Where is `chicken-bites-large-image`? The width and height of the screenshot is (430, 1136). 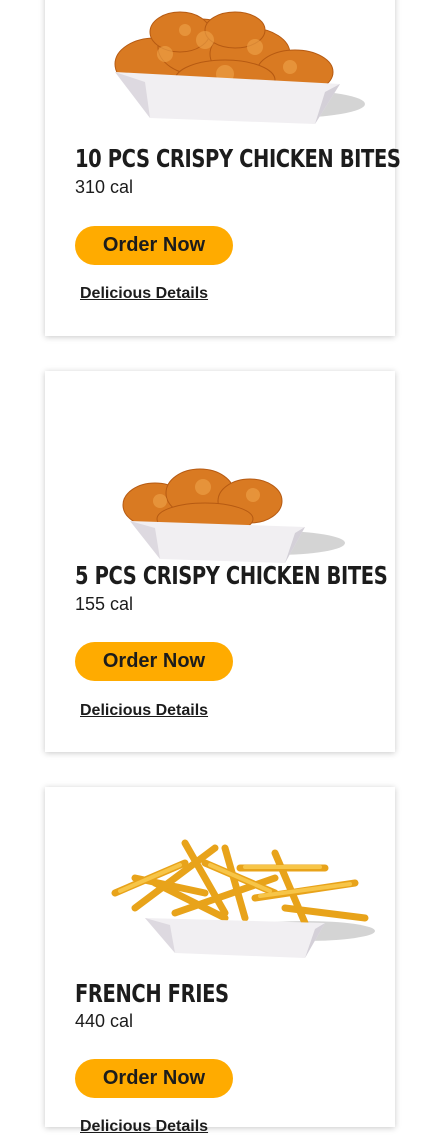
chicken-bites-large-image is located at coordinates (225, 66).